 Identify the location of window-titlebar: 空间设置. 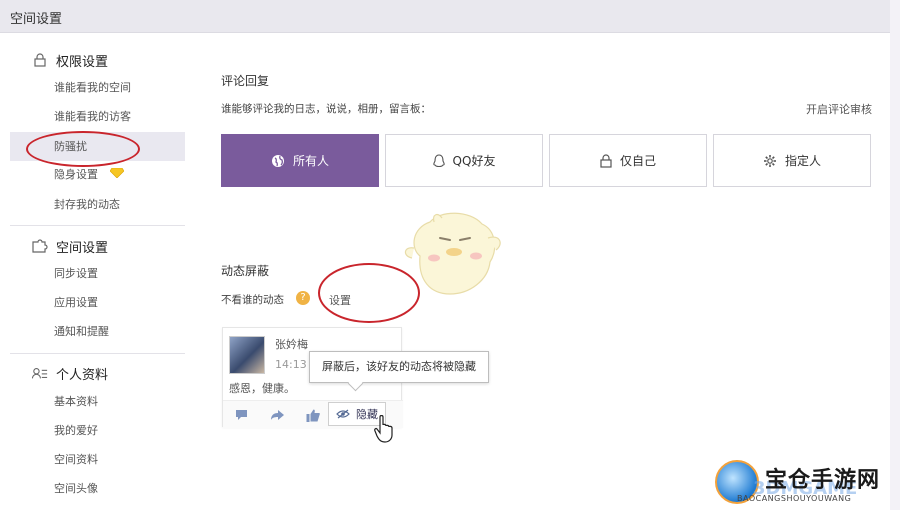
(445, 16).